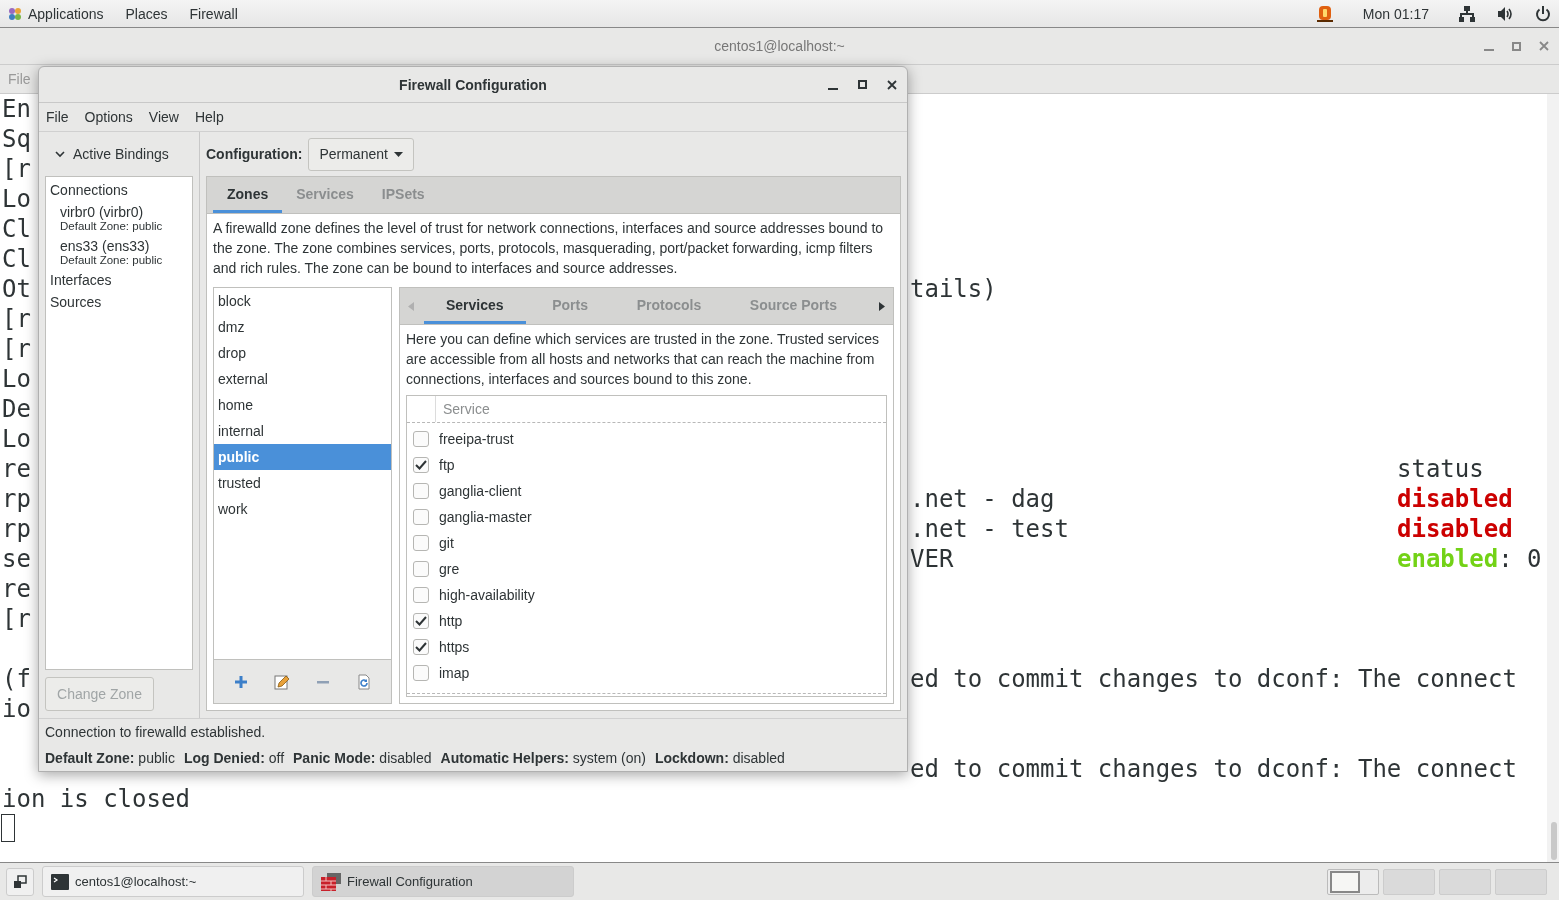 The image size is (1559, 900). I want to click on maximize-icon, so click(862, 84).